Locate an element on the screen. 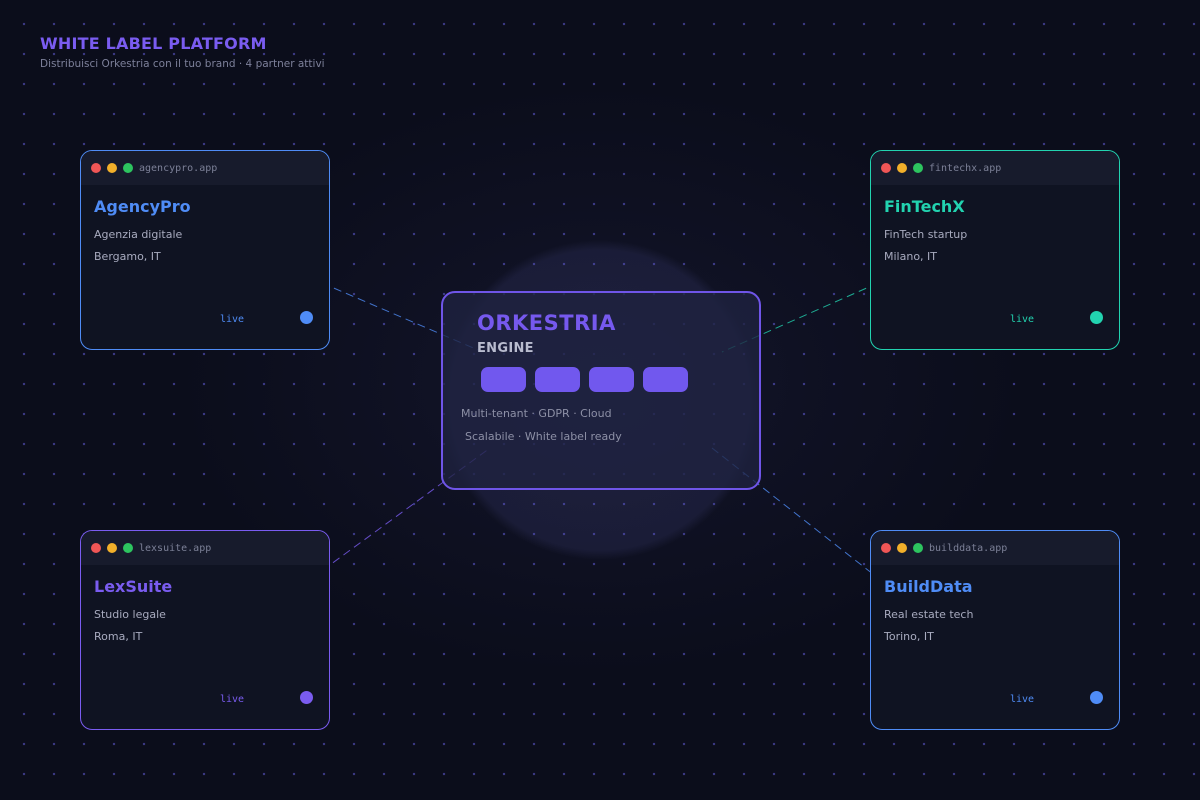 This screenshot has width=1200, height=800. partner-name: AgencyPro is located at coordinates (142, 206).